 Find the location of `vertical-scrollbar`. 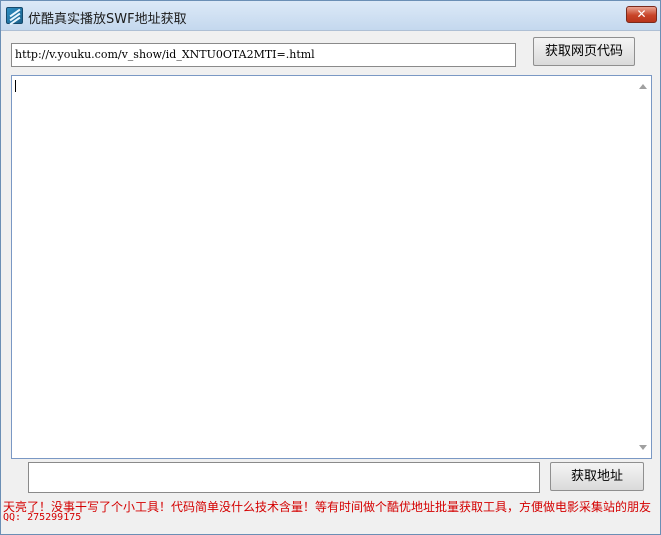

vertical-scrollbar is located at coordinates (643, 267).